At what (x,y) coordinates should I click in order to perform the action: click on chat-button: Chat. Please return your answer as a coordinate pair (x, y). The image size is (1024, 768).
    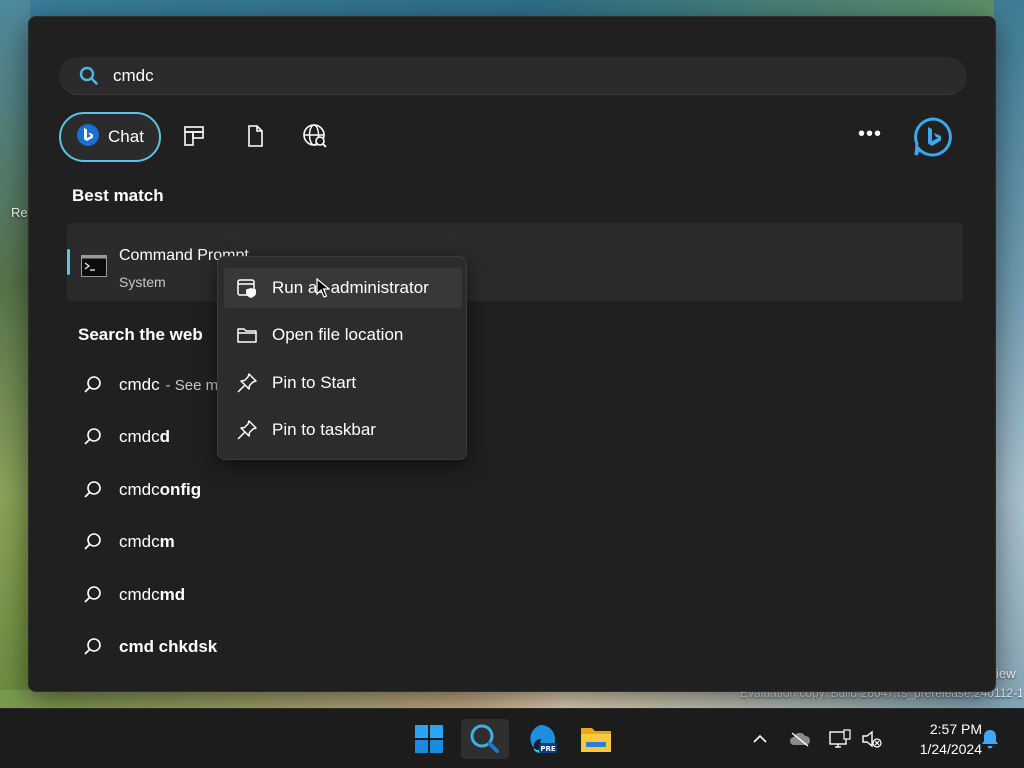
    Looking at the image, I should click on (110, 137).